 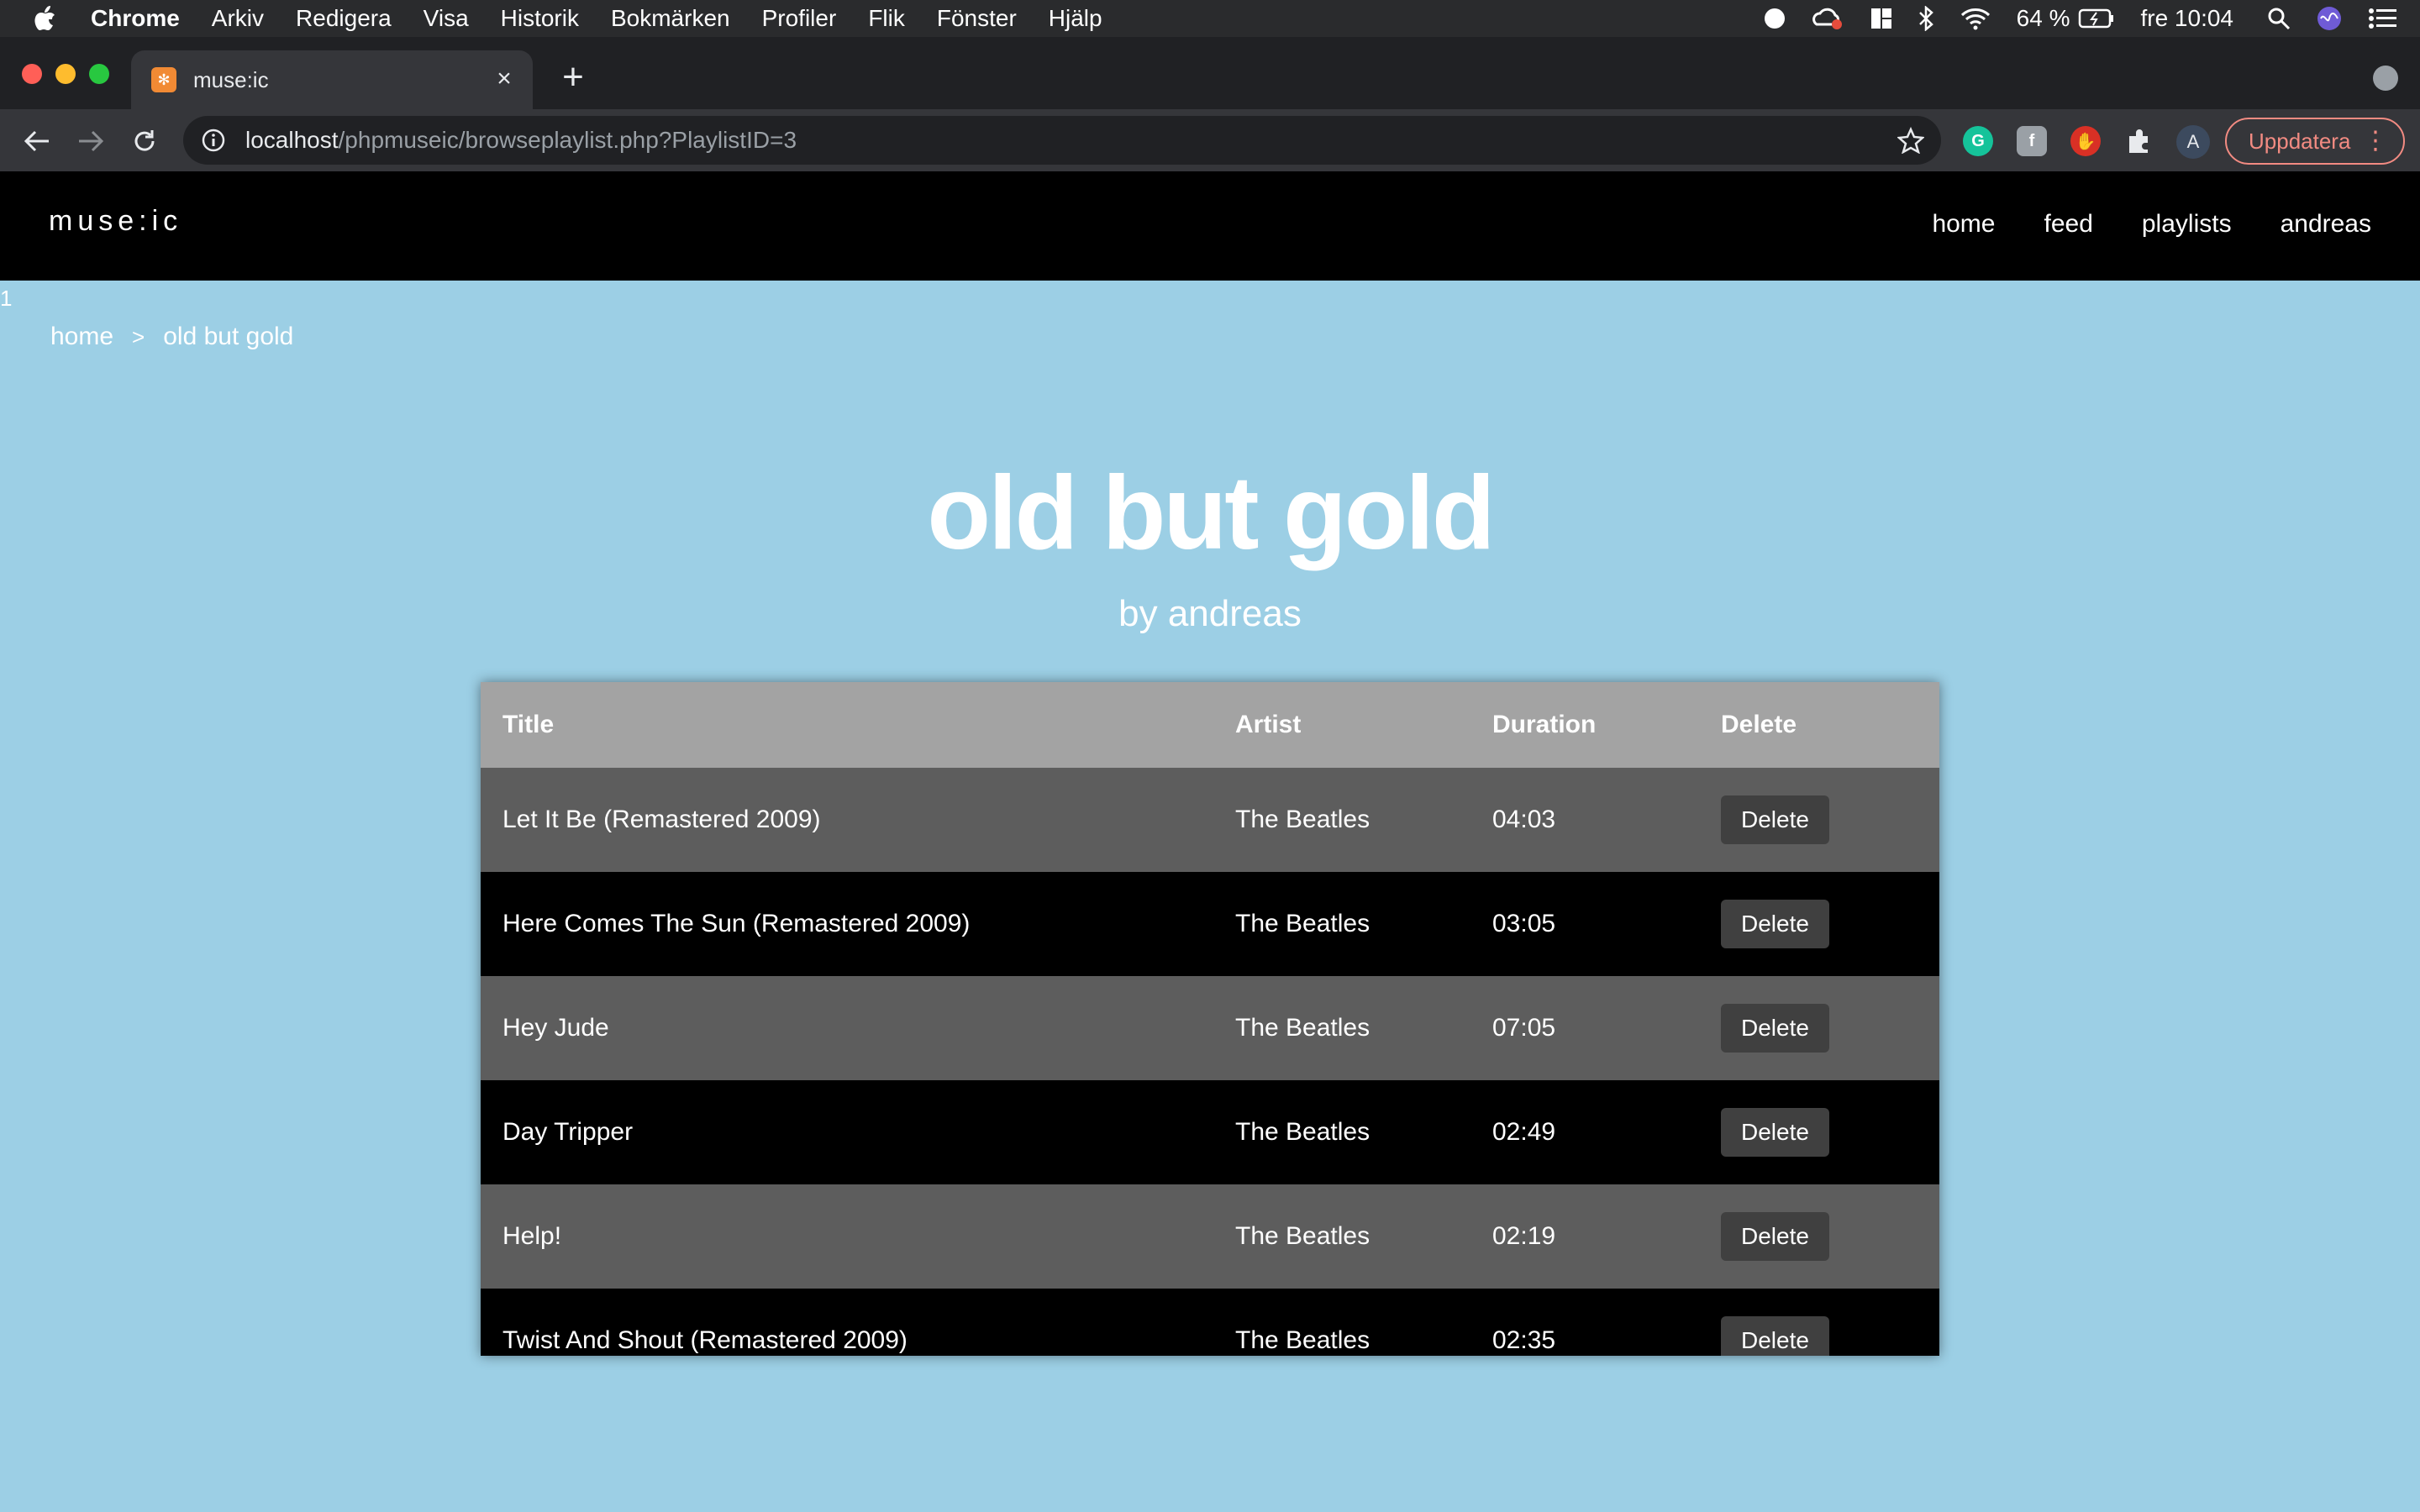 I want to click on menu-profiler: Profiler, so click(x=799, y=18).